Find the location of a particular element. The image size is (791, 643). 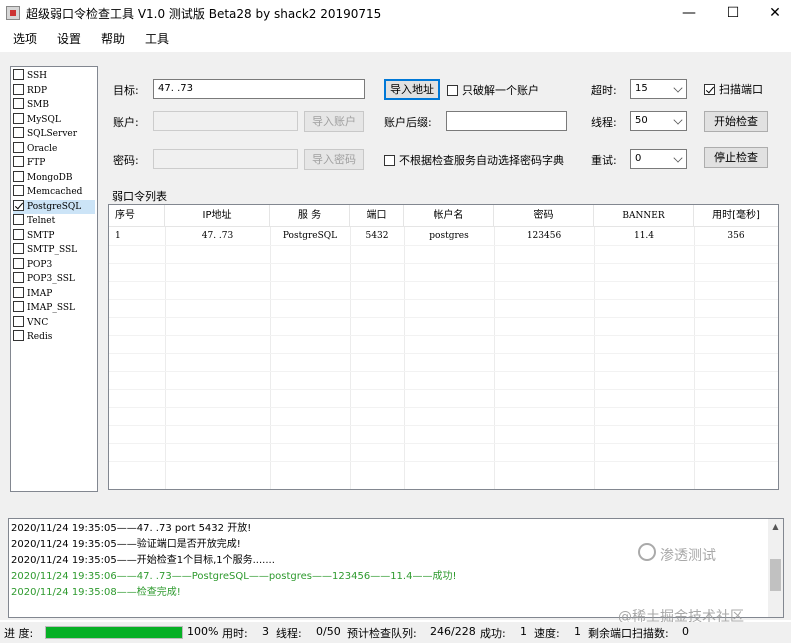

column-header-password: 密码 is located at coordinates (544, 216).